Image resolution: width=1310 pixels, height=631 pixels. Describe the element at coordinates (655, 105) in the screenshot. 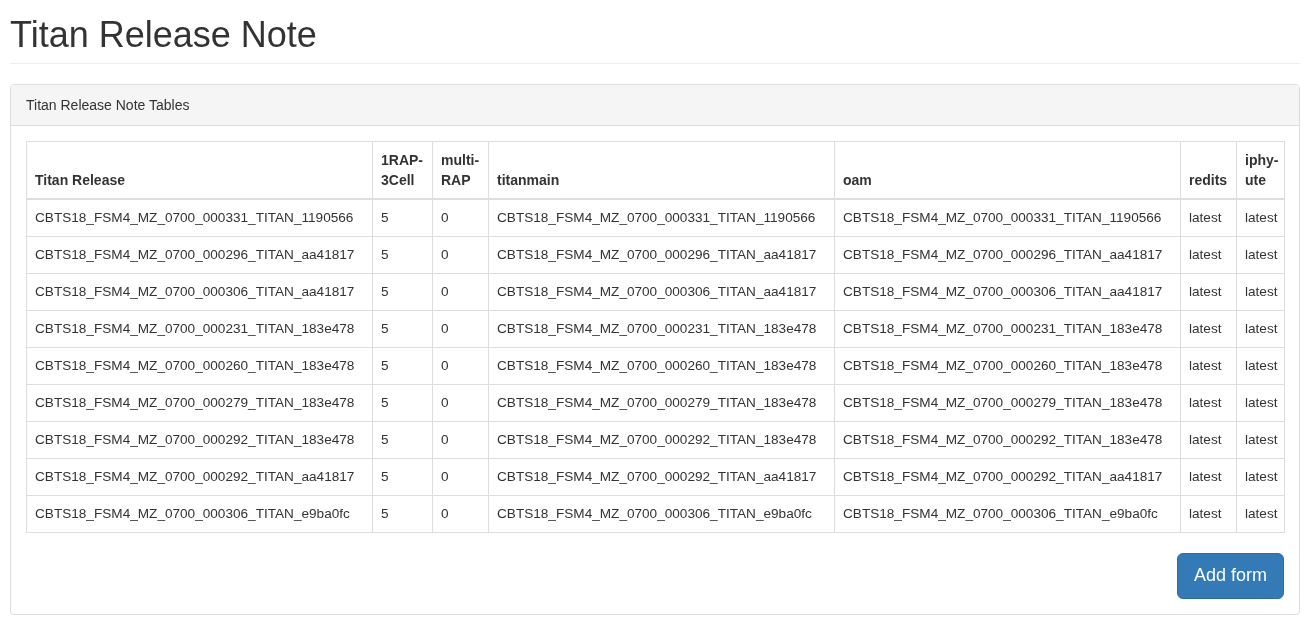

I see `panel-heading: Titan Release Note Tables` at that location.